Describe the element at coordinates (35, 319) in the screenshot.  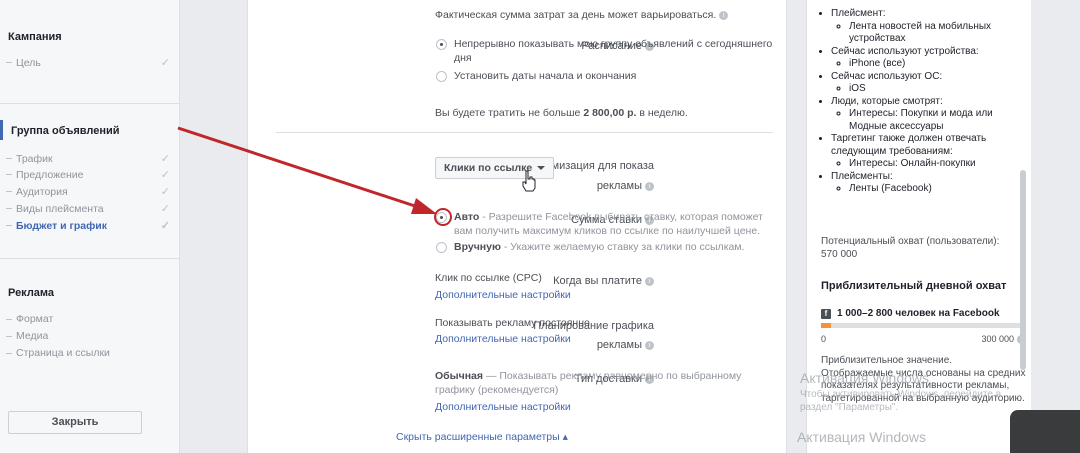
I see `sidebar-item-label: Формат` at that location.